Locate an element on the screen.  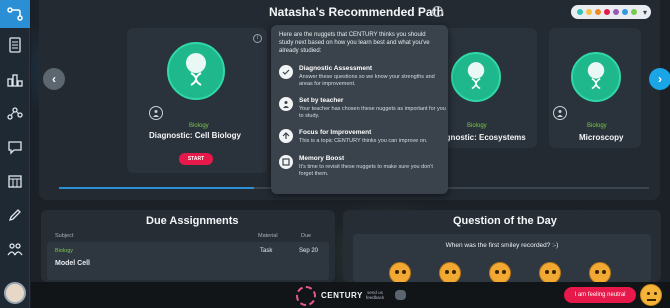
previous-button: ‹ is located at coordinates (54, 79).